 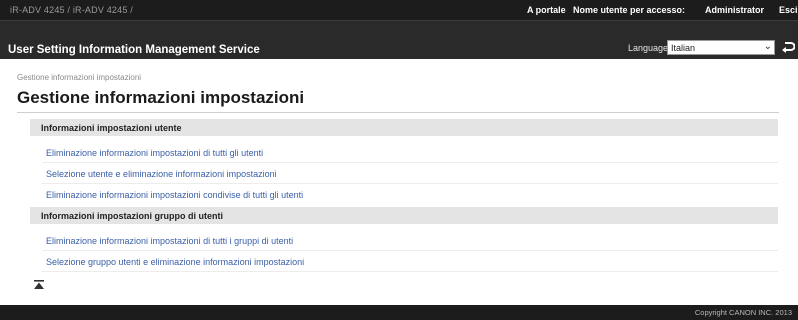 What do you see at coordinates (767, 46) in the screenshot?
I see `chevron-down-icon: ⌄` at bounding box center [767, 46].